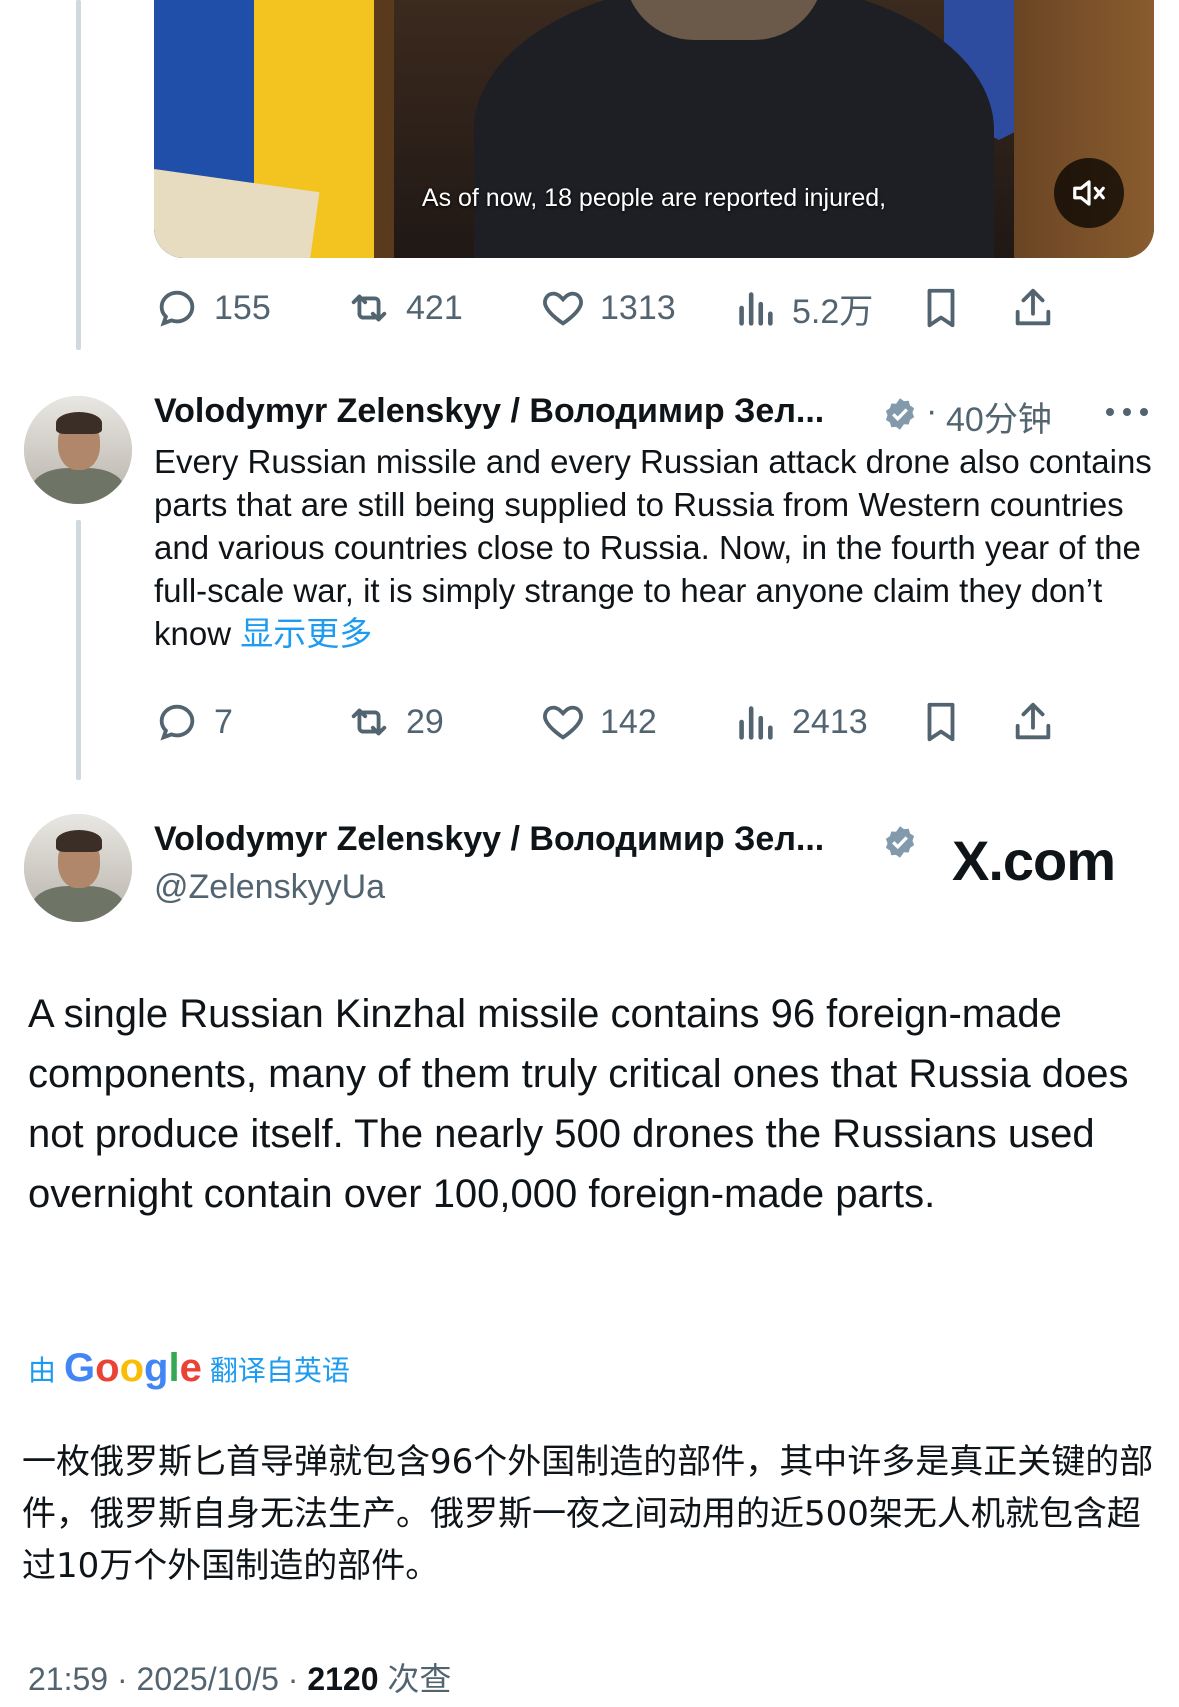 The image size is (1179, 1707). I want to click on thread-line-top, so click(78, 175).